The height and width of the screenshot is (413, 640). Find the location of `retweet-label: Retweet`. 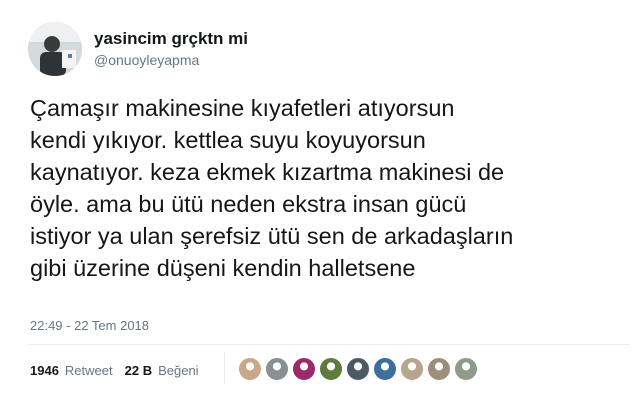

retweet-label: Retweet is located at coordinates (89, 370).